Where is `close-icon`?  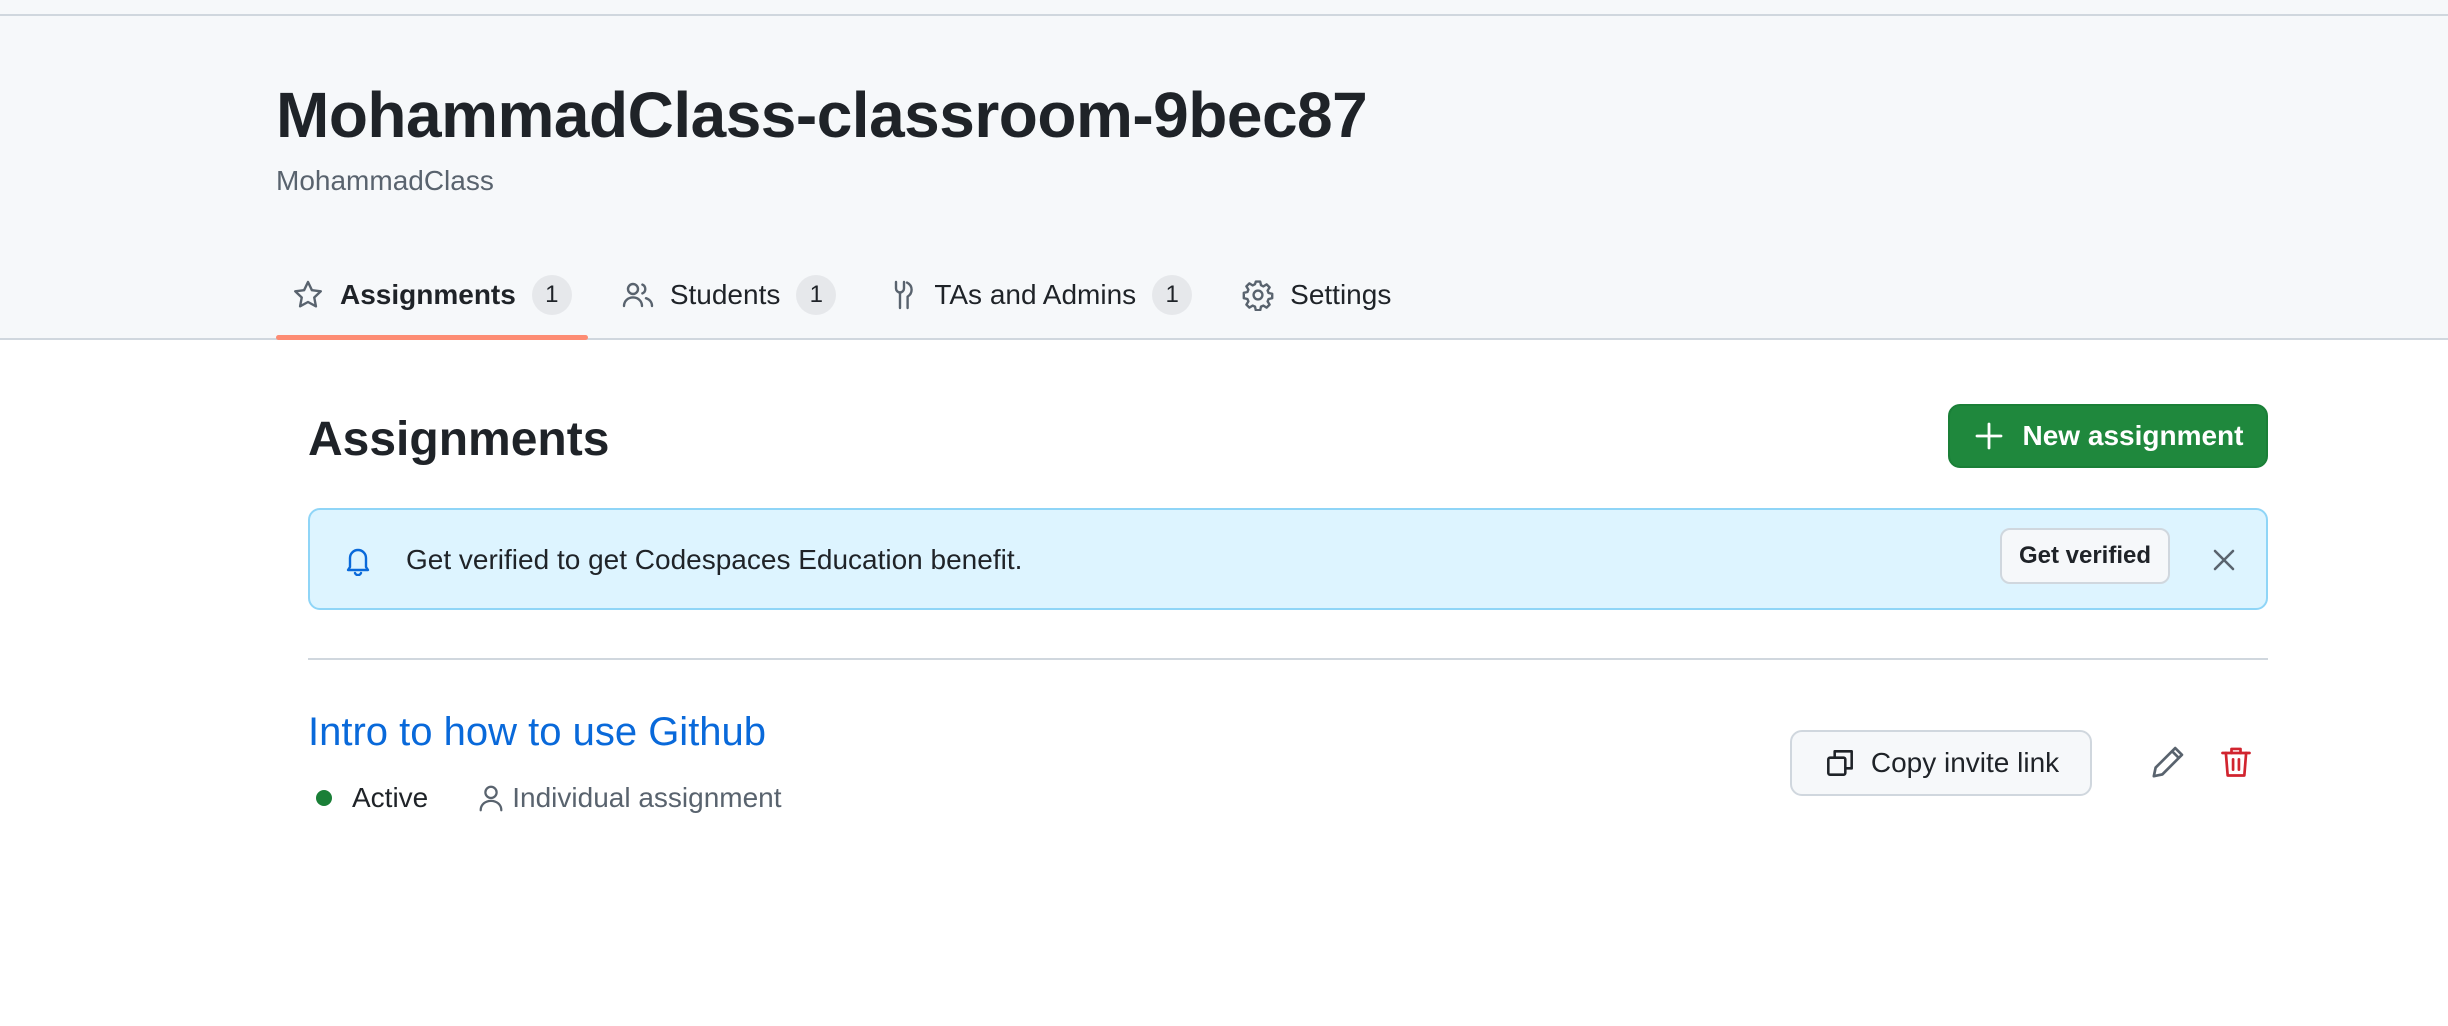
close-icon is located at coordinates (2224, 560).